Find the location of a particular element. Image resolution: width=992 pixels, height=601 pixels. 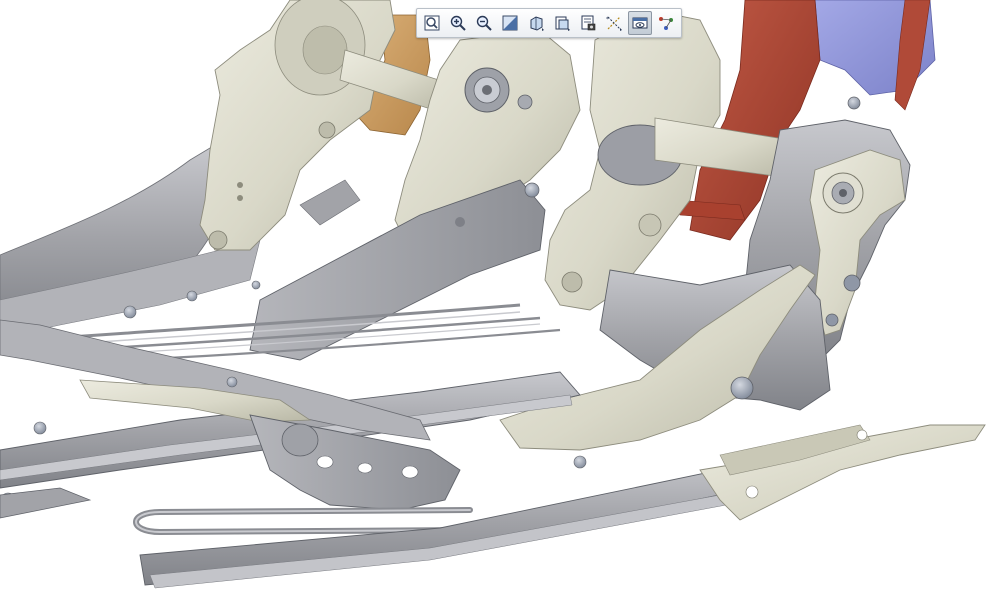

spin-center-icon is located at coordinates (640, 23).